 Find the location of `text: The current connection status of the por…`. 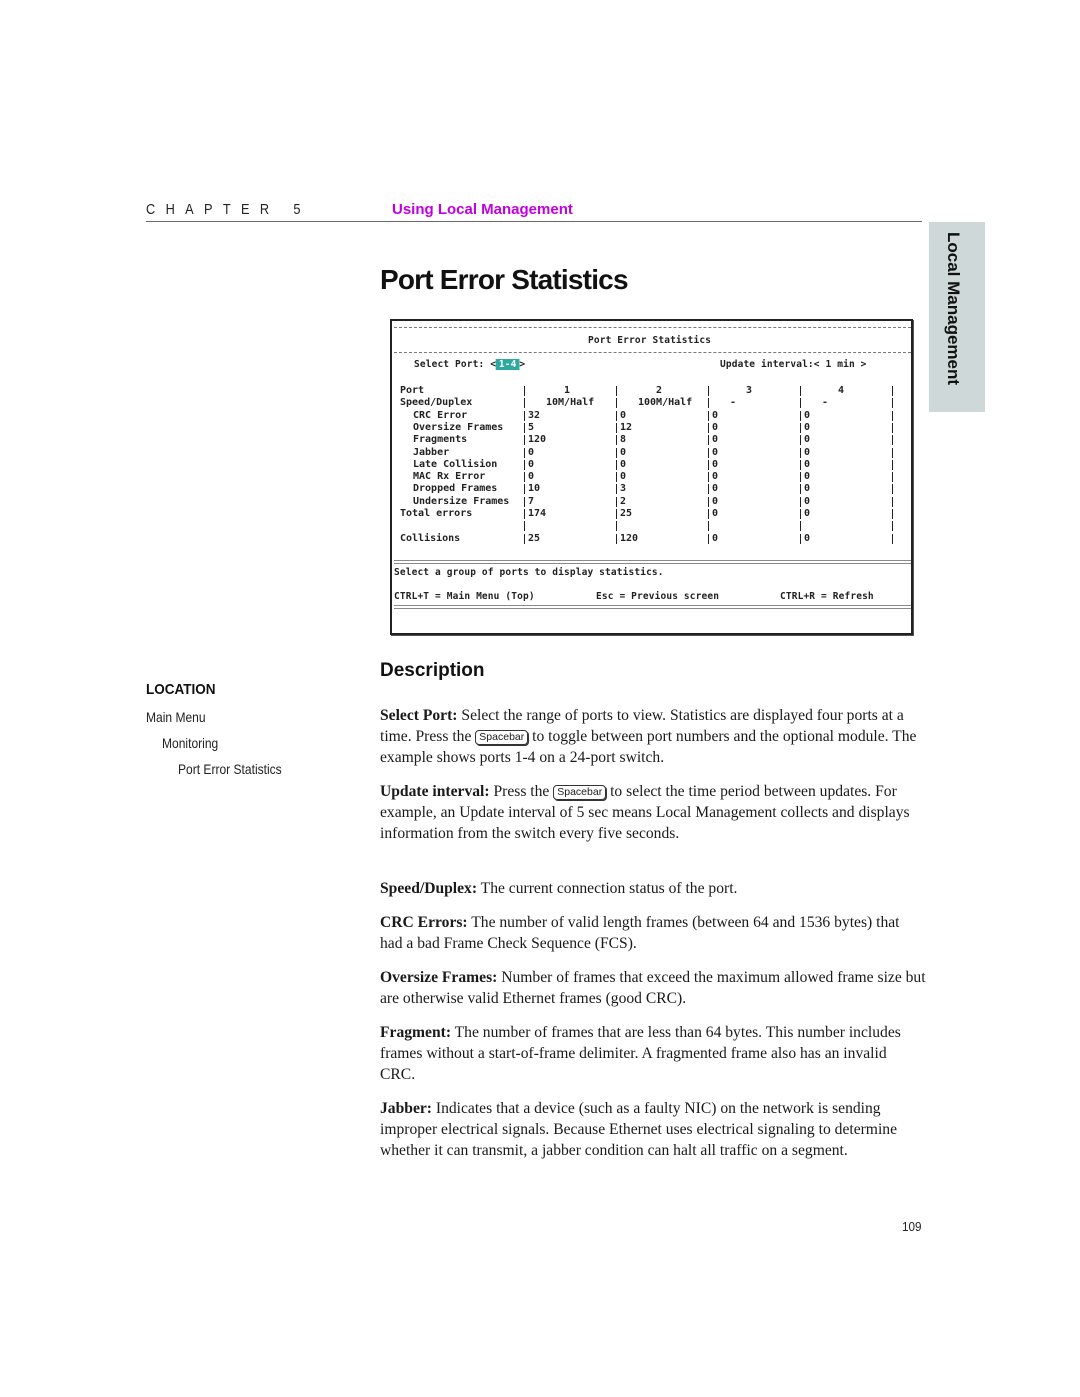

text: The current connection status of the por… is located at coordinates (607, 888).